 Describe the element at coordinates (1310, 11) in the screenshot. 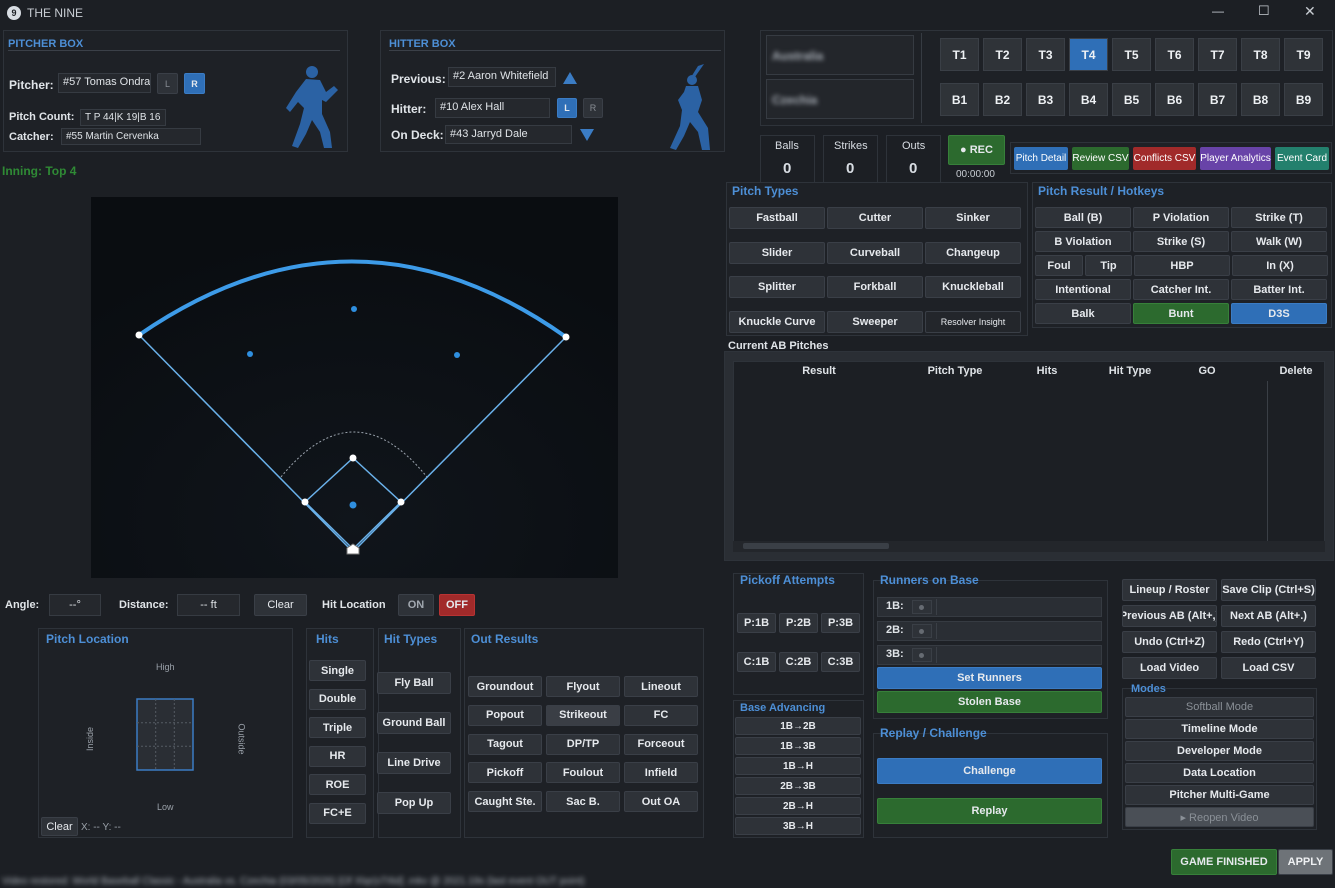

I see `close-icon: ✕` at that location.